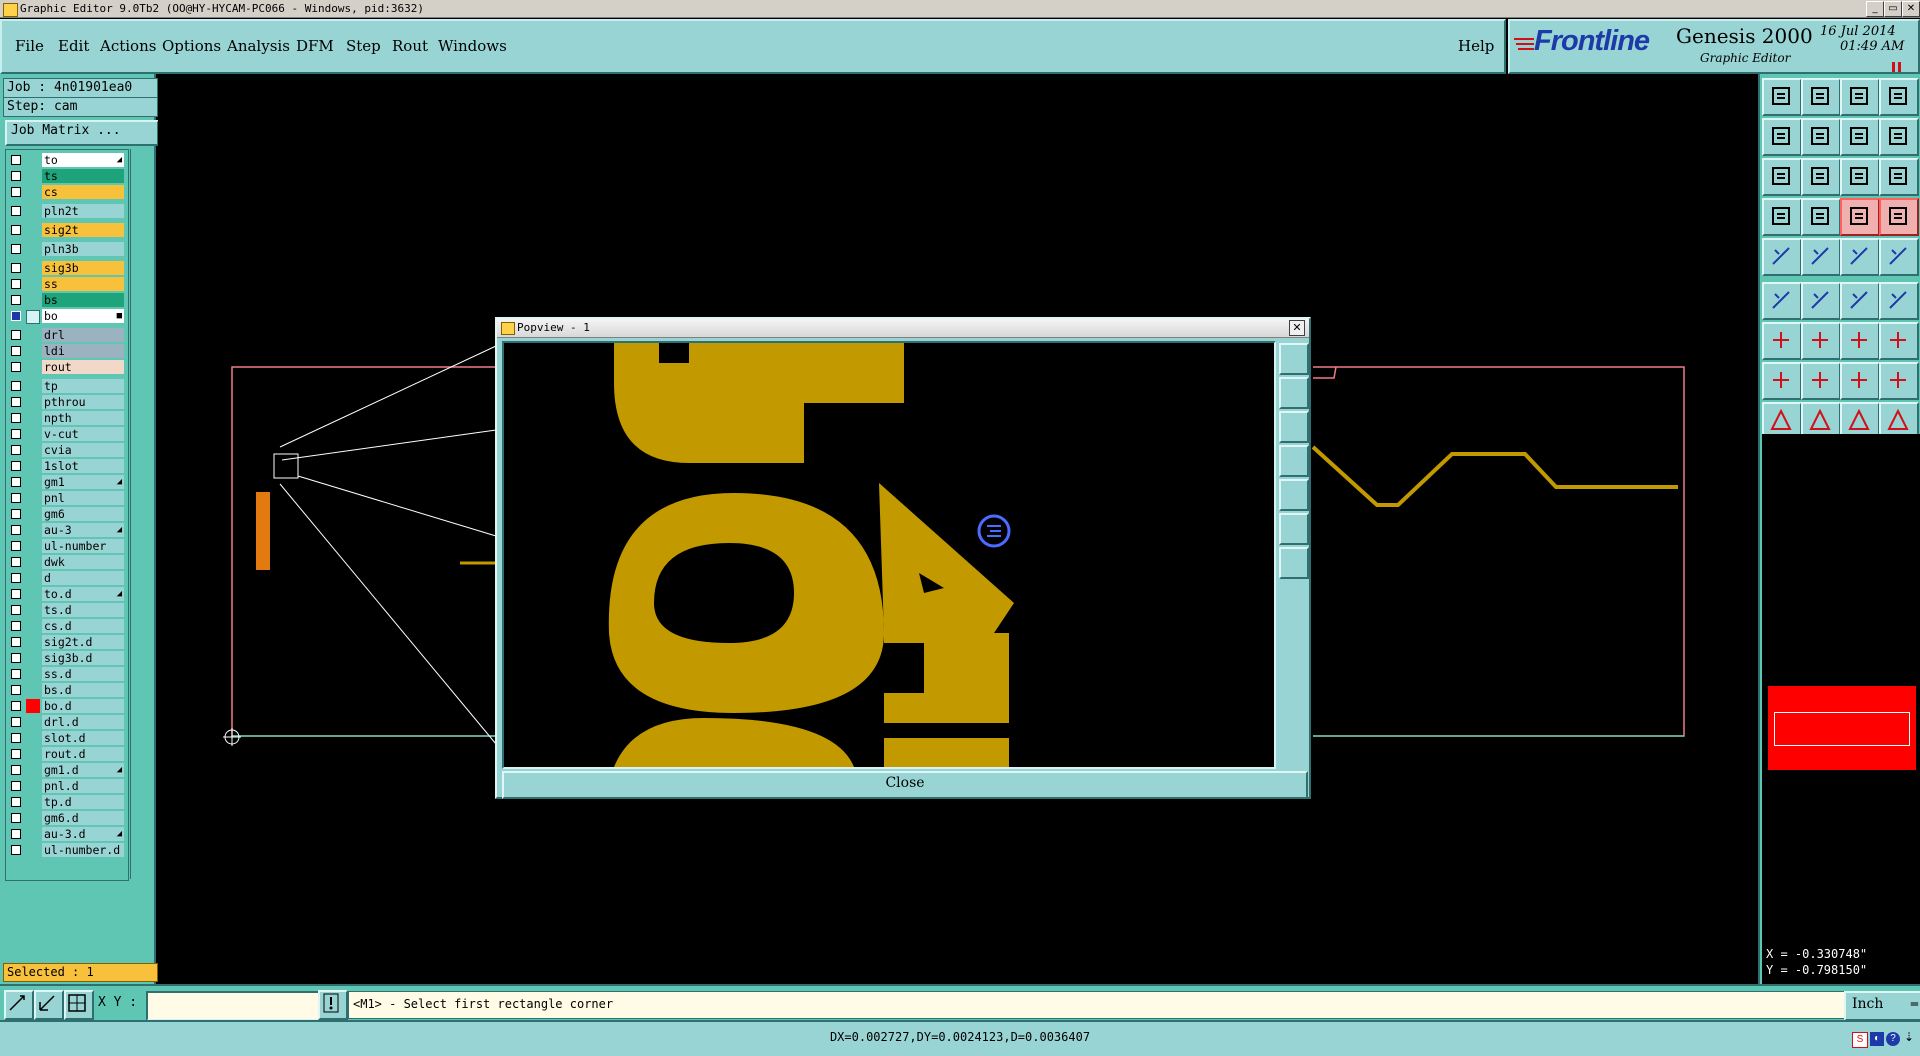 This screenshot has width=1920, height=1056. I want to click on open-job-button, so click(1782, 97).